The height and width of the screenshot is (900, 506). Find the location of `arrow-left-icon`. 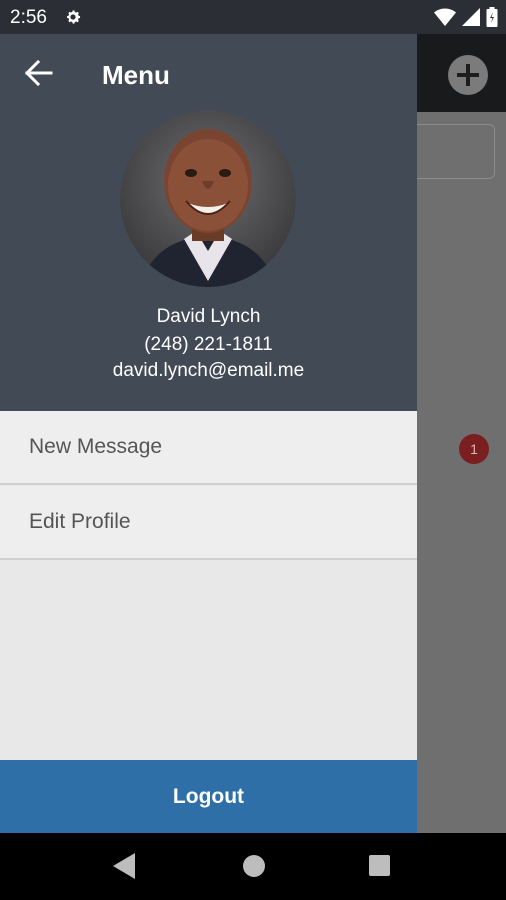

arrow-left-icon is located at coordinates (39, 73).